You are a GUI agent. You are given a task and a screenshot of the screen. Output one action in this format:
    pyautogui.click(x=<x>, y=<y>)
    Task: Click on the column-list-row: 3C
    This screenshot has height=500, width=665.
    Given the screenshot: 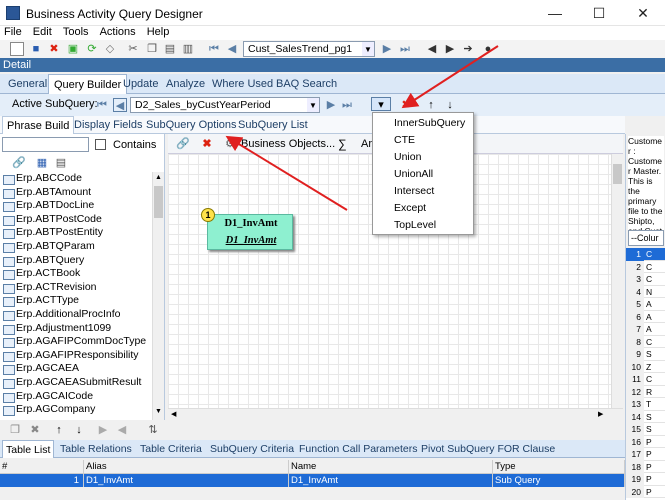 What is the action you would take?
    pyautogui.click(x=645, y=279)
    